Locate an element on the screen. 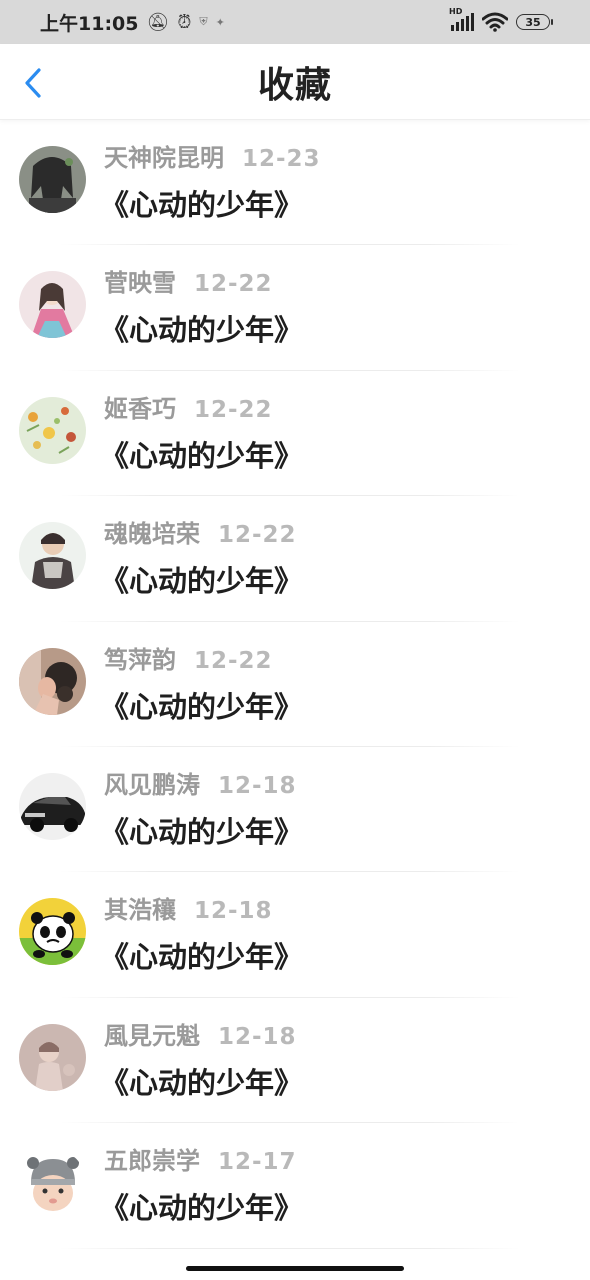 This screenshot has height=1280, width=590. item-date: 12-17 is located at coordinates (257, 1162).